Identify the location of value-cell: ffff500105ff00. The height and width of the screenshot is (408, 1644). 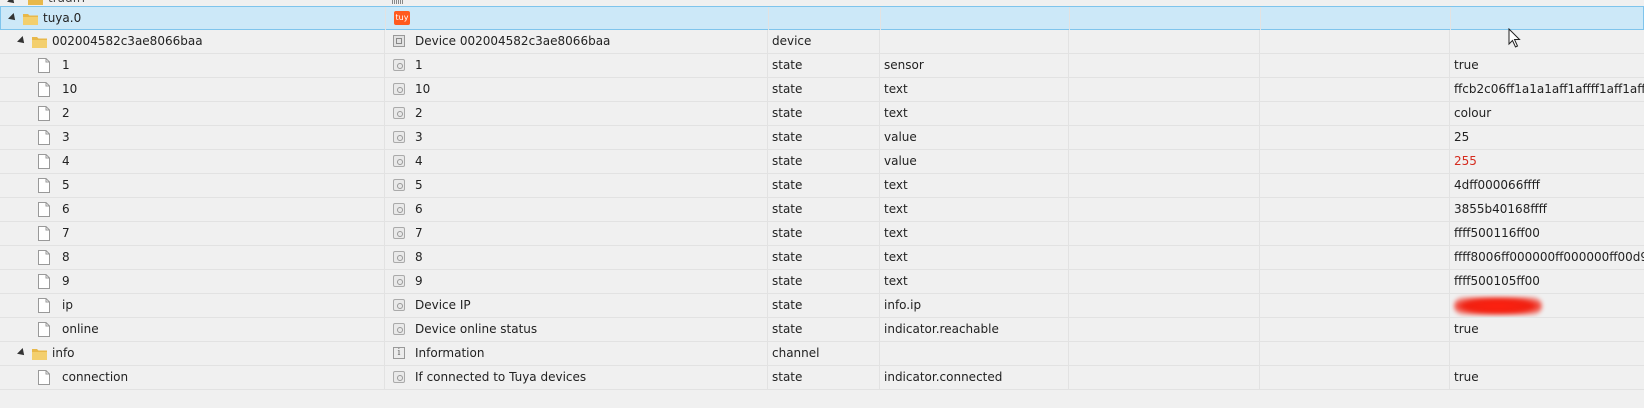
(1547, 281).